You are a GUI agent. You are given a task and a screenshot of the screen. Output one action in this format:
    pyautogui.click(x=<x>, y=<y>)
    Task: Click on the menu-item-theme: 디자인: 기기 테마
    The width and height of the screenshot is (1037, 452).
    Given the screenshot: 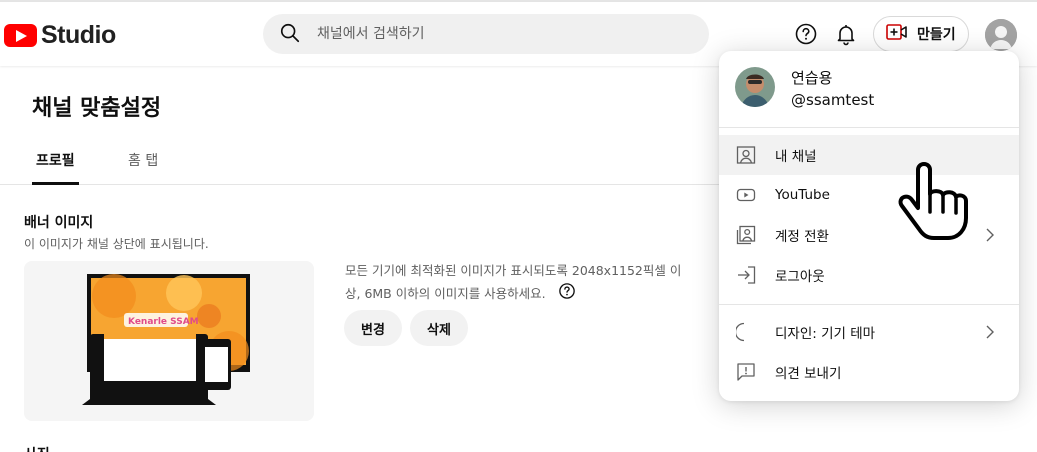 What is the action you would take?
    pyautogui.click(x=869, y=332)
    